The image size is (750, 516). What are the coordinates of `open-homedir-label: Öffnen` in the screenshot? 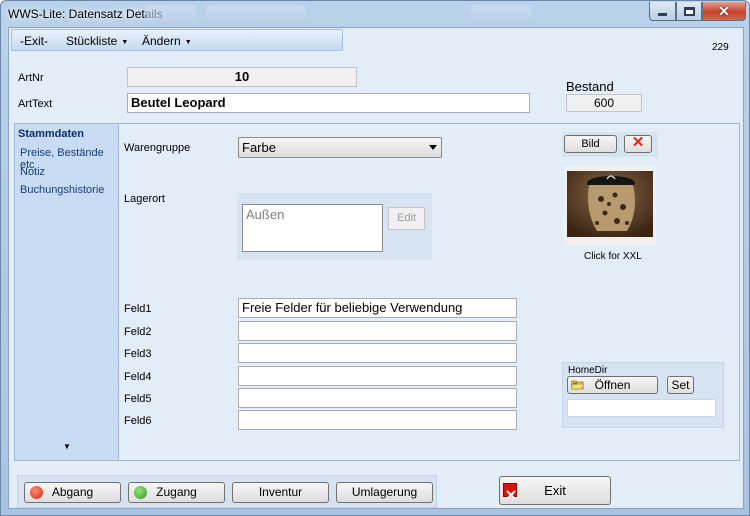 It's located at (612, 385).